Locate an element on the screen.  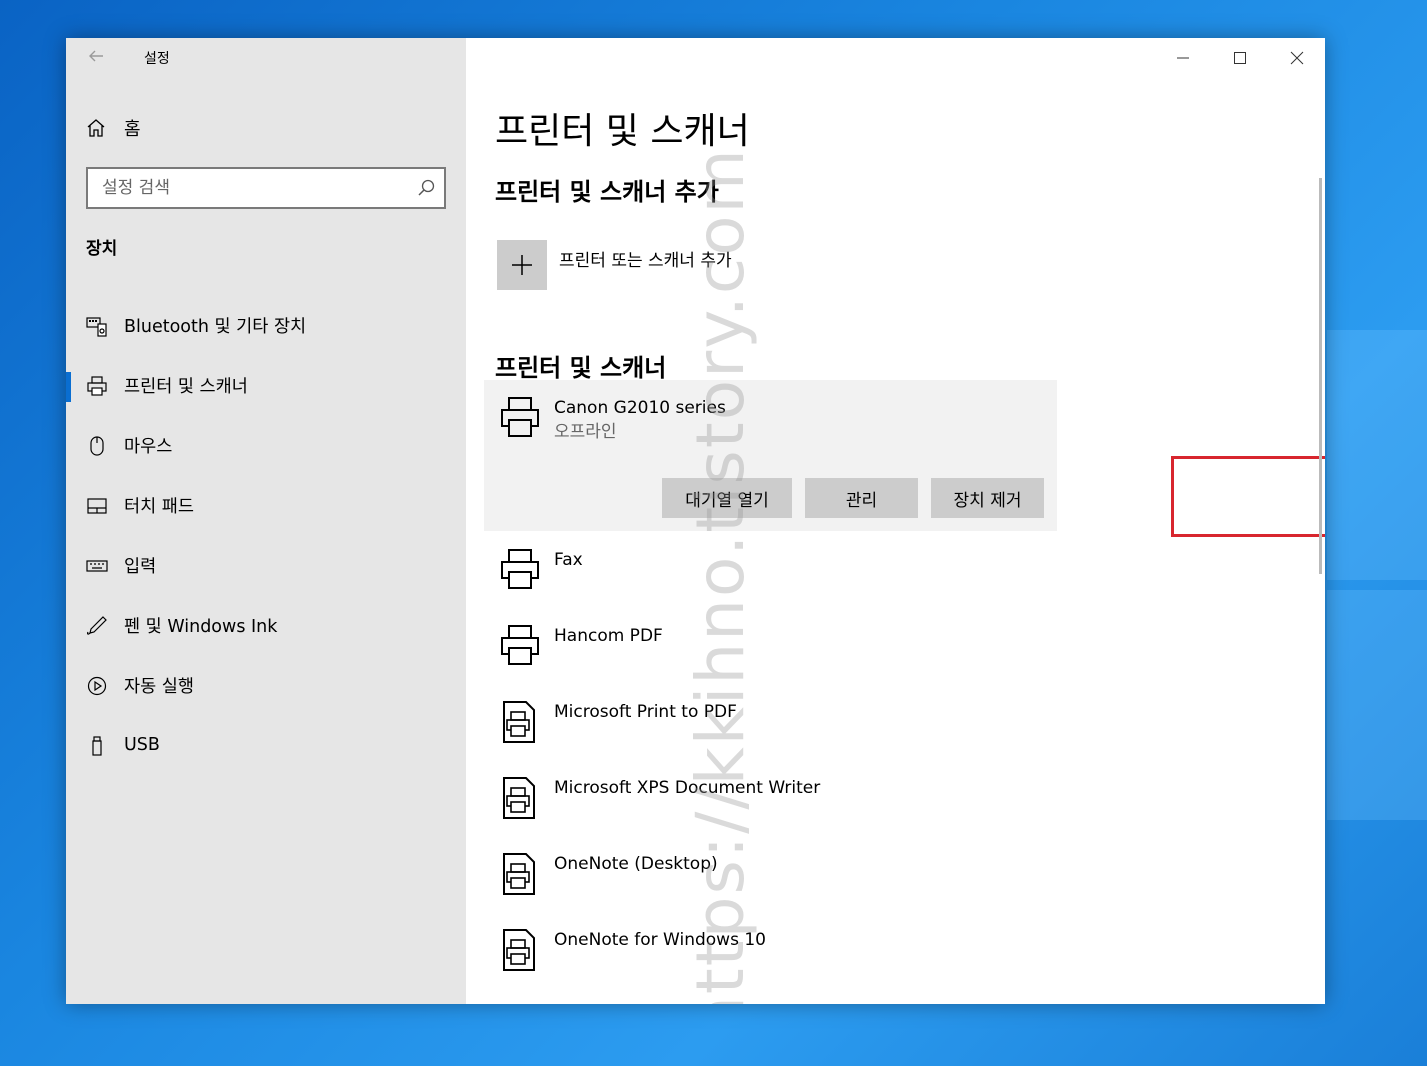
printer-text: Fax is located at coordinates (568, 560).